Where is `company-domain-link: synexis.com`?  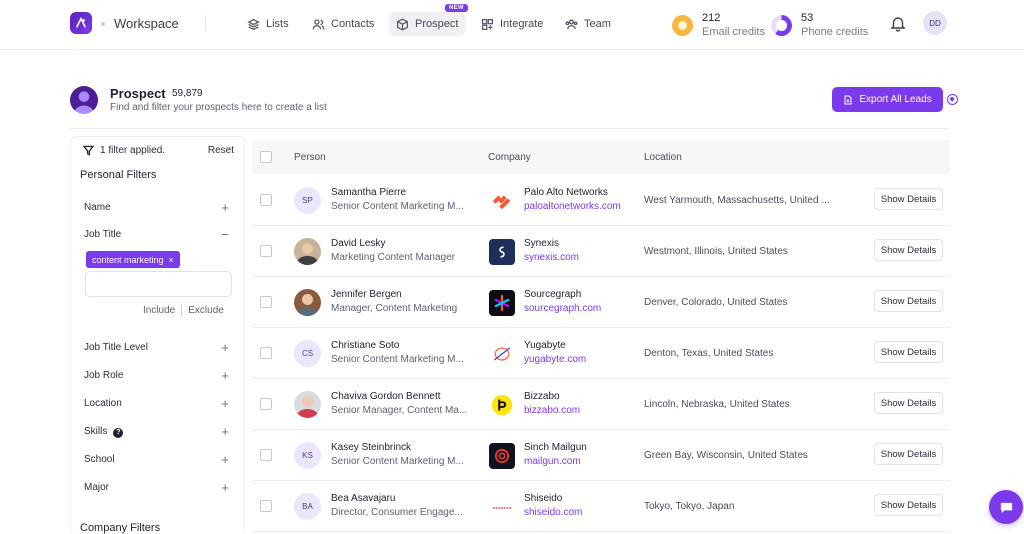
company-domain-link: synexis.com is located at coordinates (551, 257).